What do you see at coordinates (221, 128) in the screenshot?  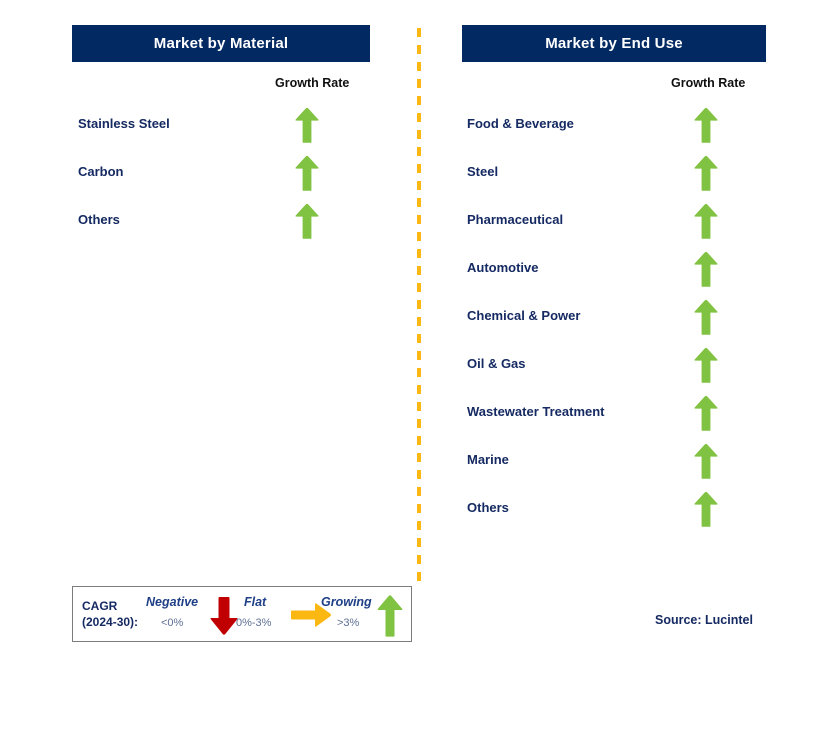 I see `segment-row: Stainless Steel` at bounding box center [221, 128].